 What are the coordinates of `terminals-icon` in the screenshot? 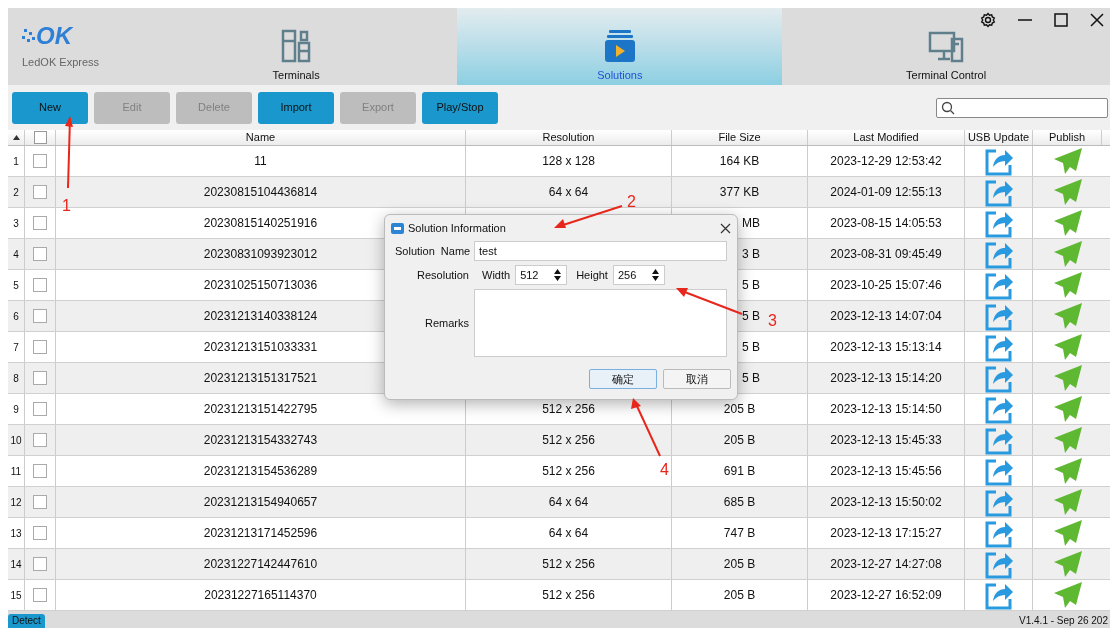 It's located at (296, 45).